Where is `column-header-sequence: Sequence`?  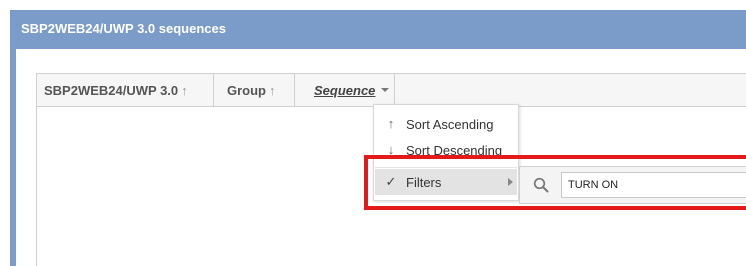
column-header-sequence: Sequence is located at coordinates (345, 90).